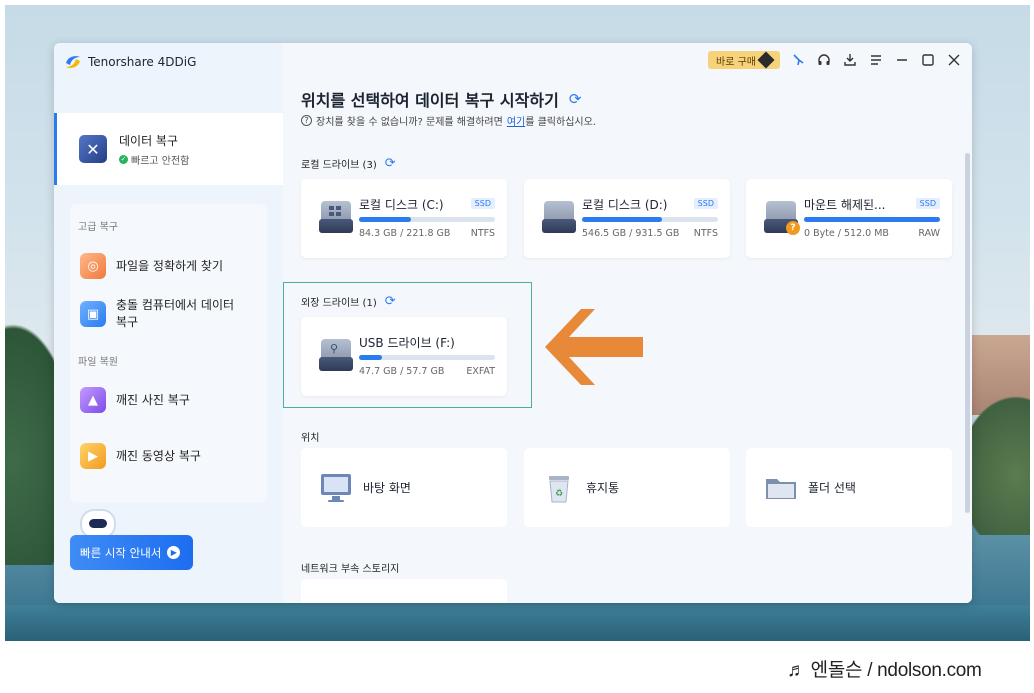 This screenshot has height=693, width=1034. I want to click on app-logo-row: Tenorshare 4DDiG, so click(130, 62).